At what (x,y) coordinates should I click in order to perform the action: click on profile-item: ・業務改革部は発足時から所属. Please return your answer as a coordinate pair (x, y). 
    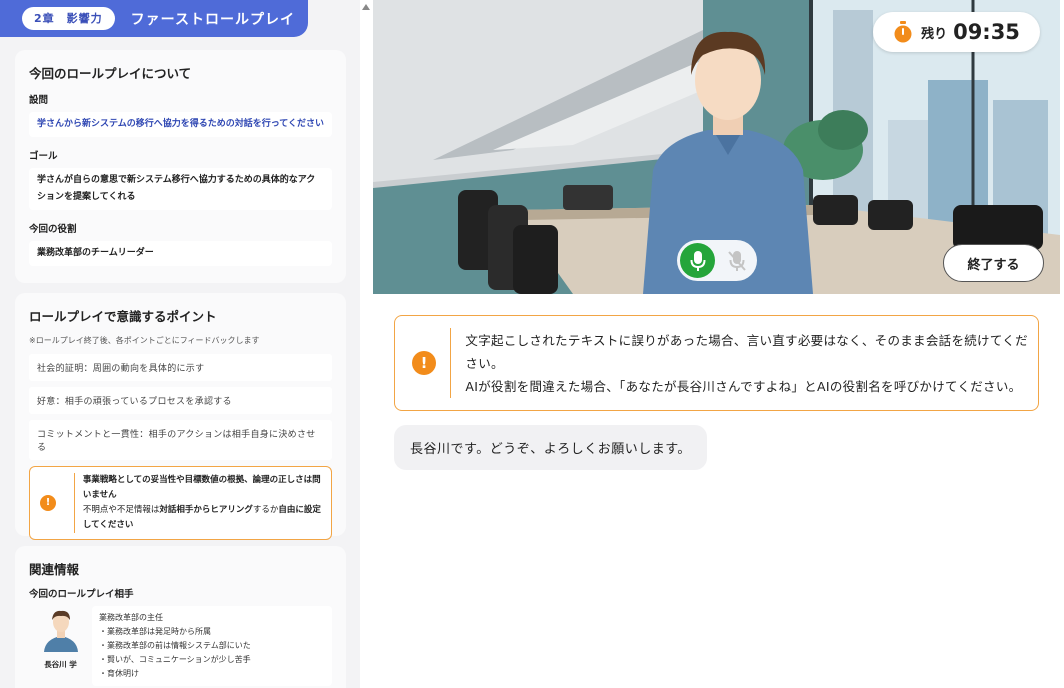
    Looking at the image, I should click on (155, 631).